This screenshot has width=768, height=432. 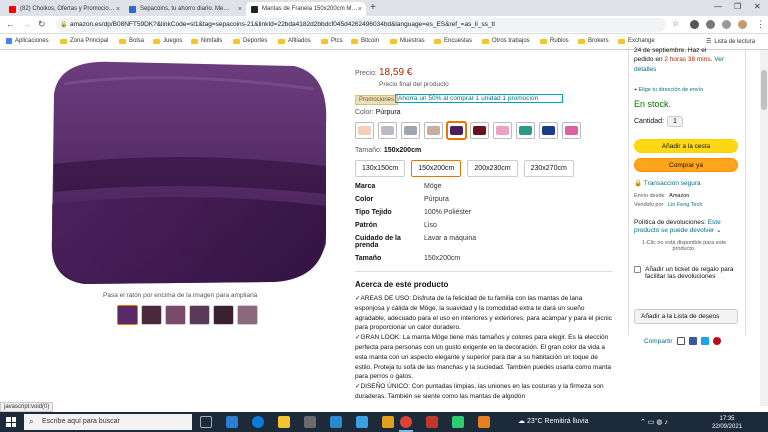 I want to click on bookmark-folder: Muestras, so click(x=407, y=41).